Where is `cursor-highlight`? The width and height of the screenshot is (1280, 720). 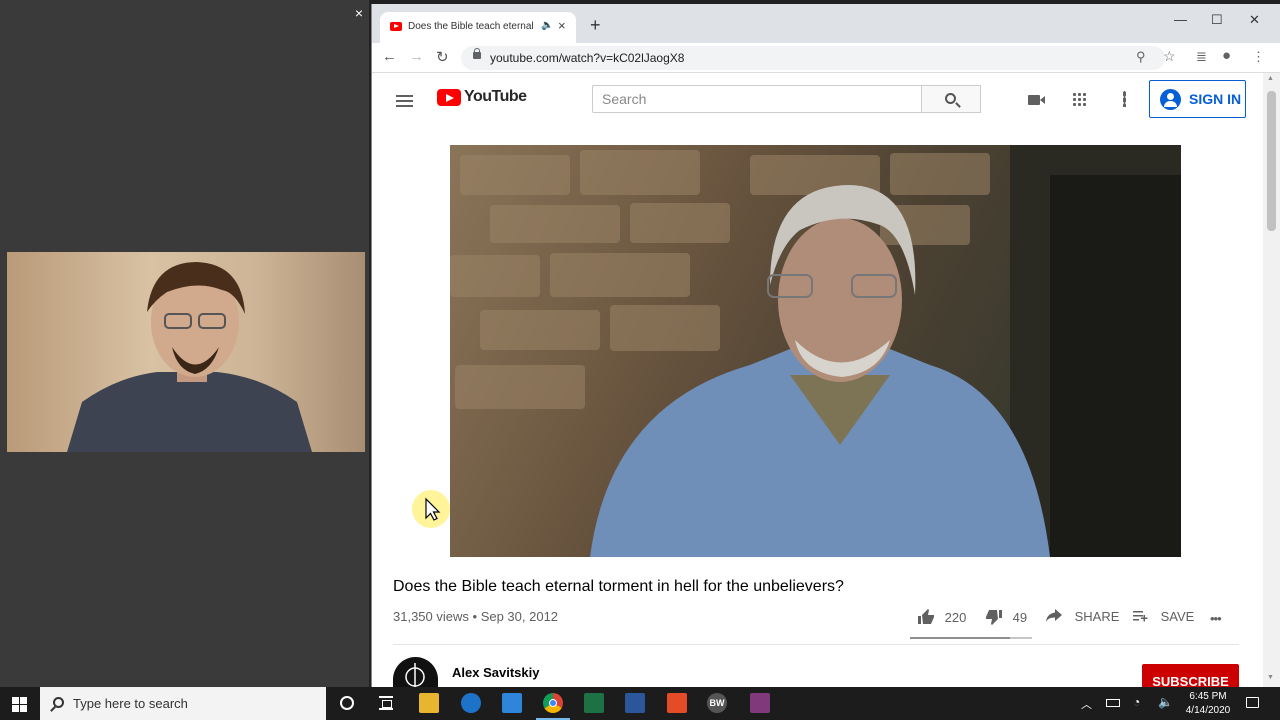
cursor-highlight is located at coordinates (431, 509).